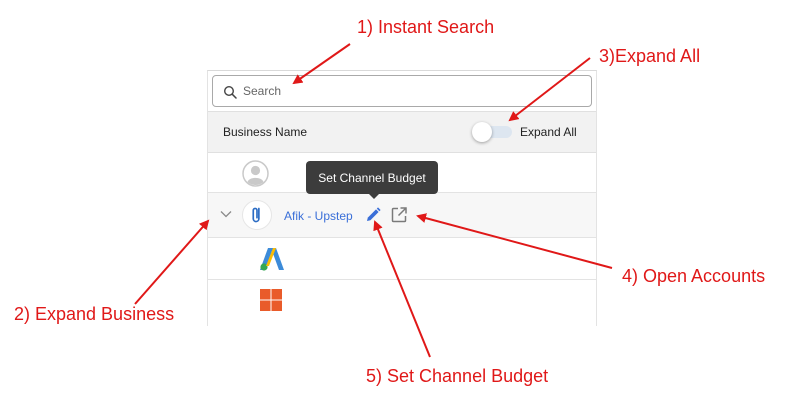  What do you see at coordinates (265, 132) in the screenshot?
I see `business-name-column-header: Business Name` at bounding box center [265, 132].